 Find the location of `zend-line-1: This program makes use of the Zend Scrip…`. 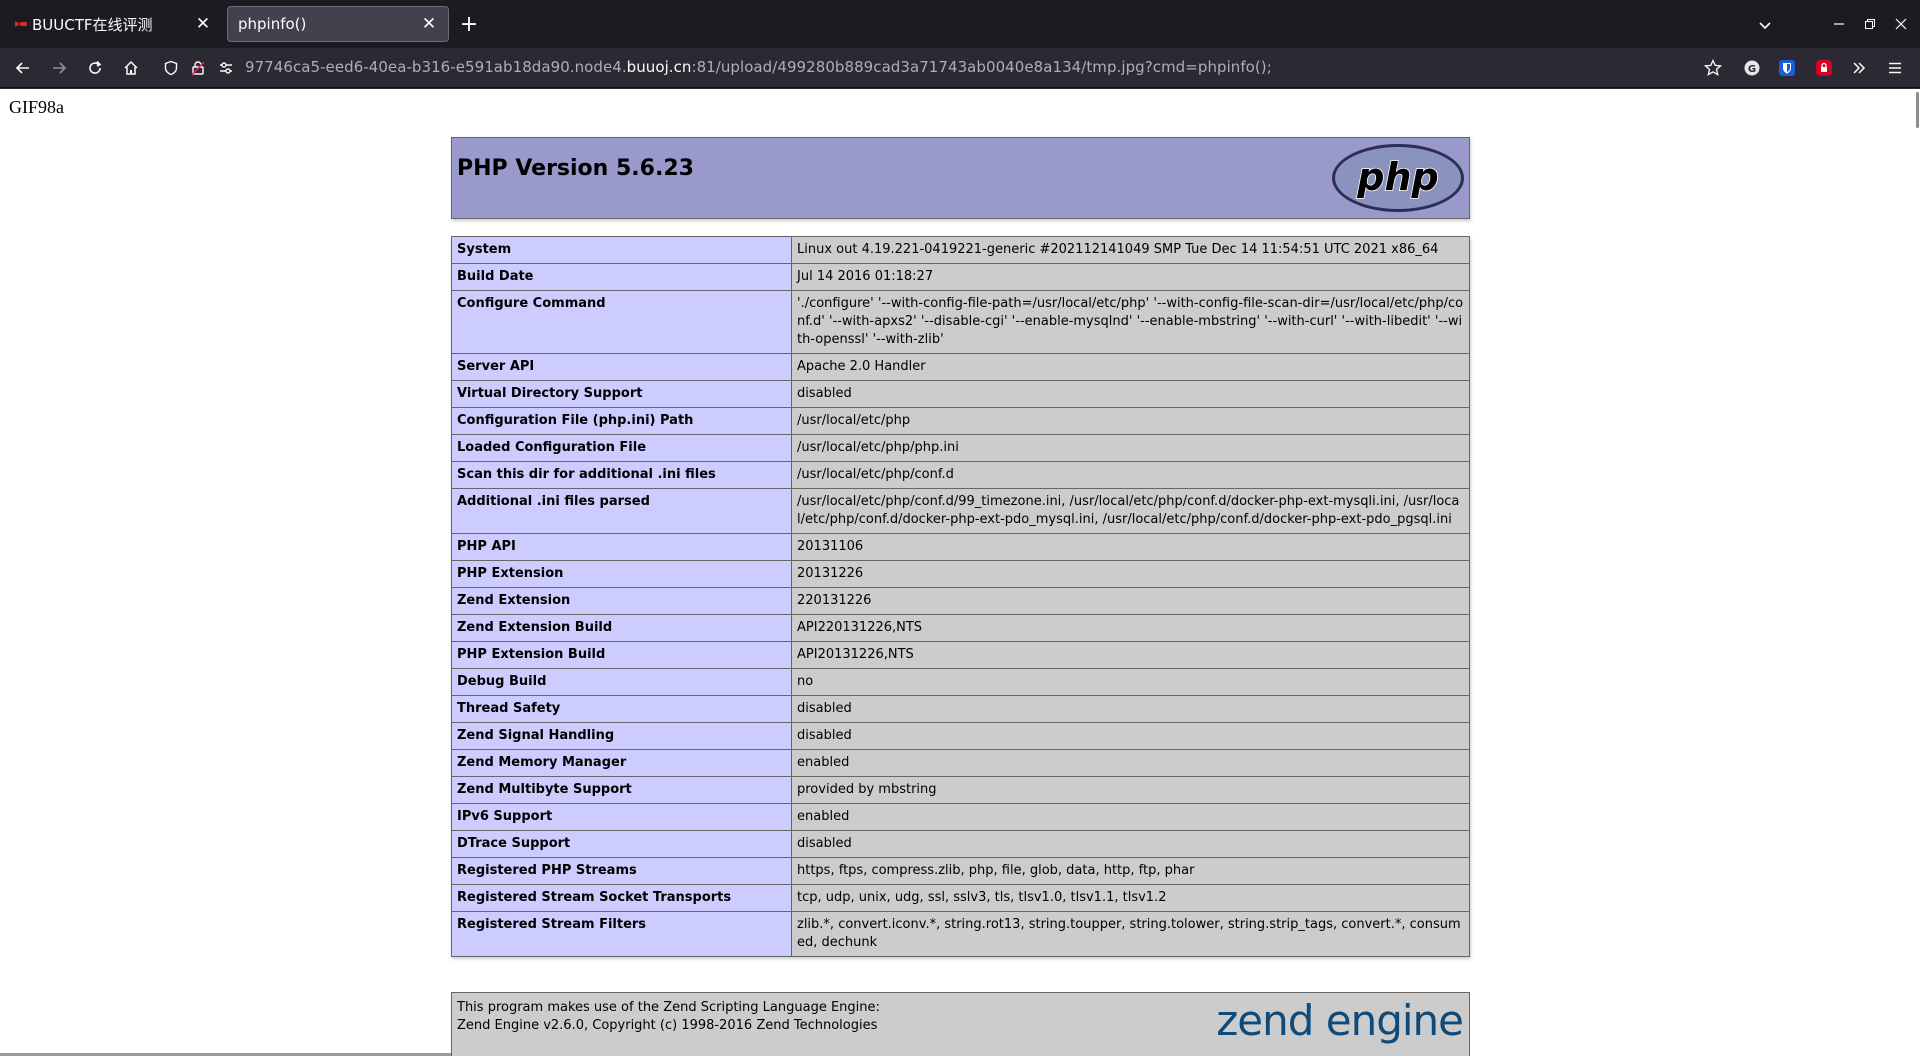

zend-line-1: This program makes use of the Zend Scrip… is located at coordinates (668, 1007).